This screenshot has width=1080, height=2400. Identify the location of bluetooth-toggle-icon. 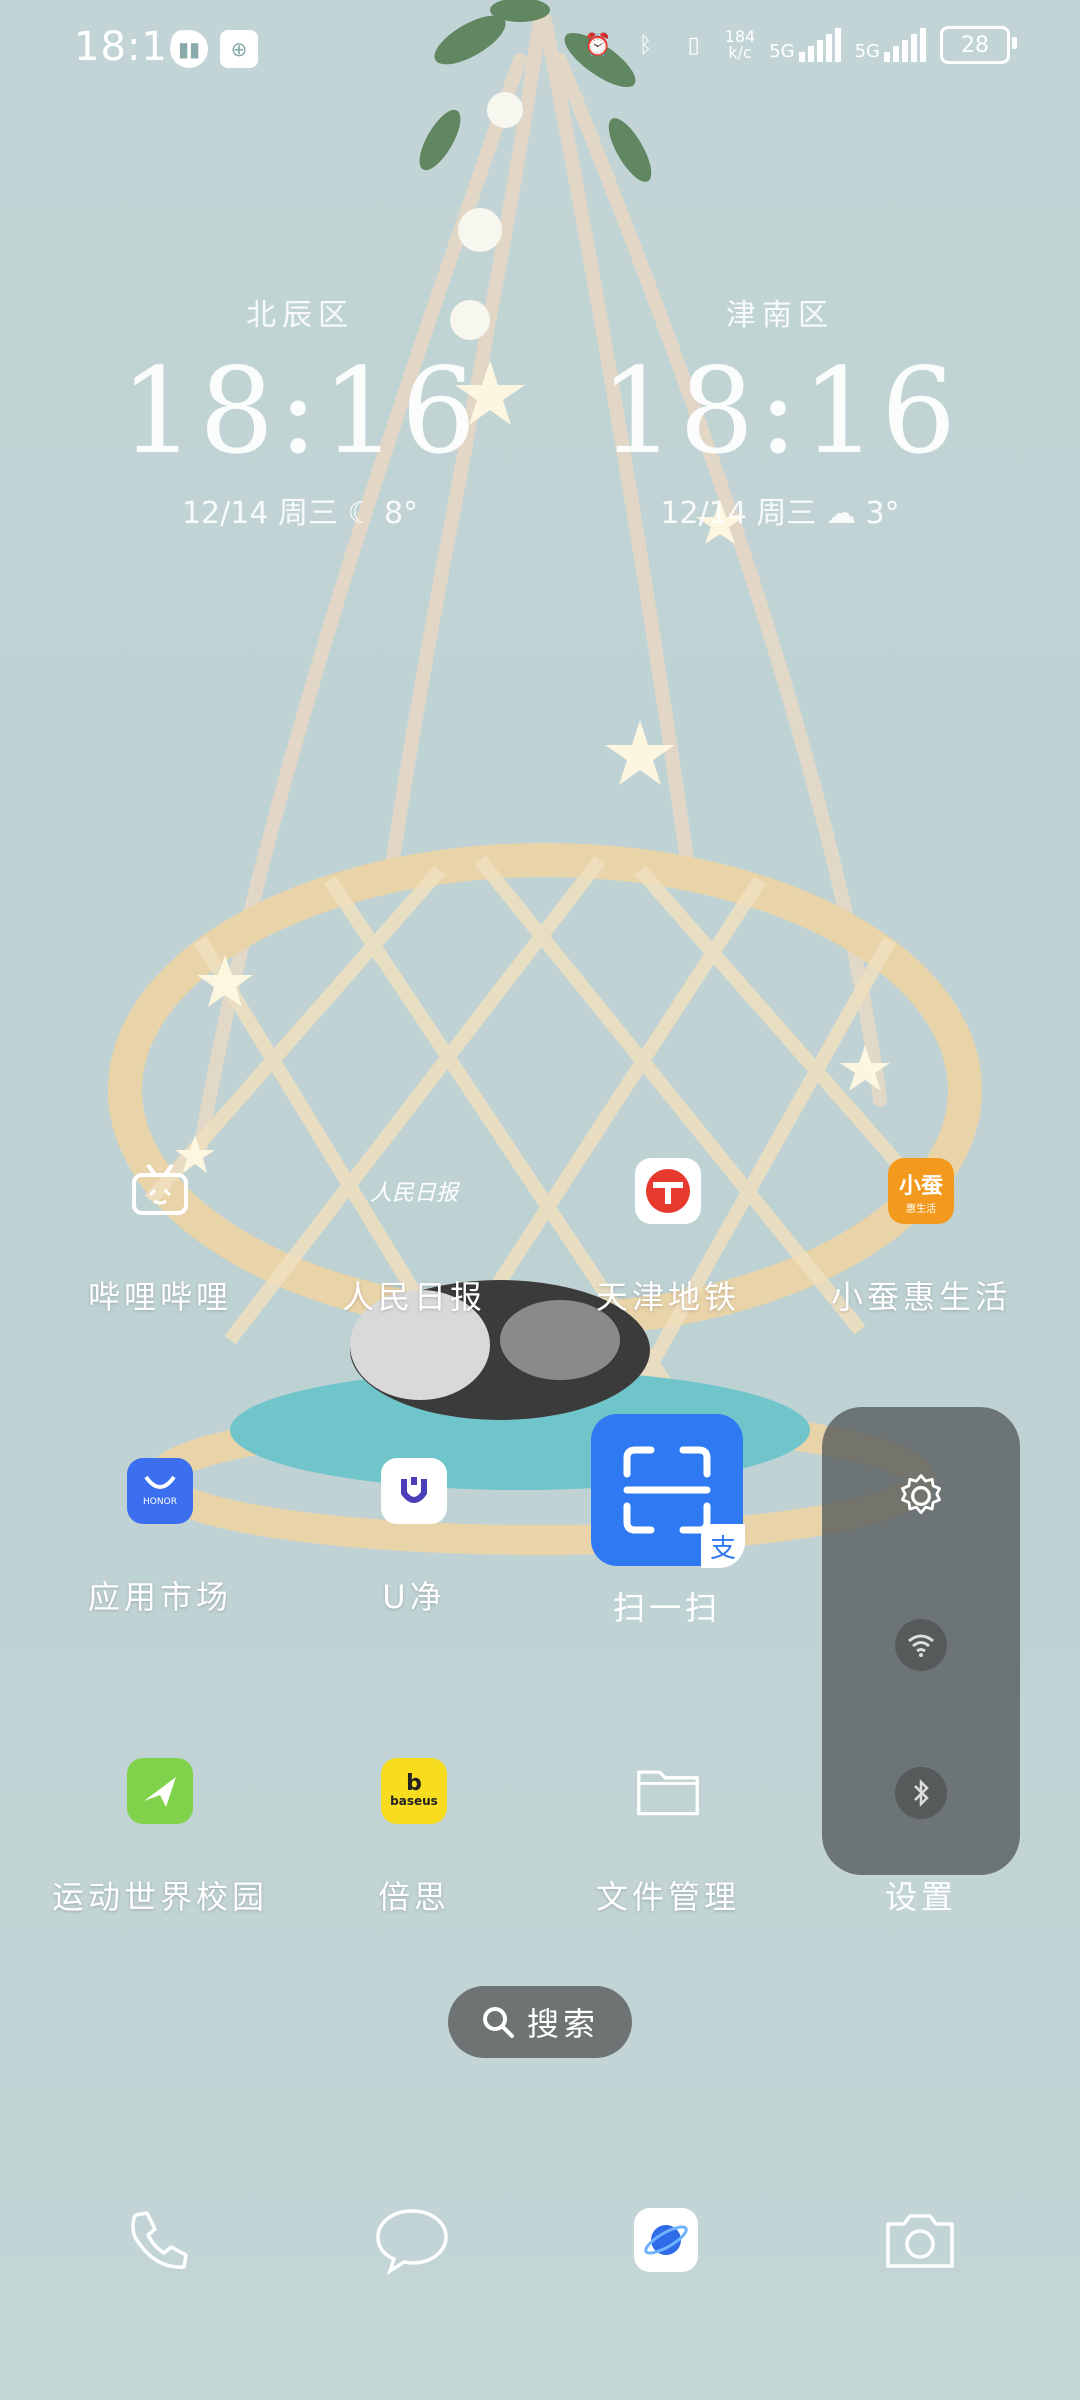
(921, 1793).